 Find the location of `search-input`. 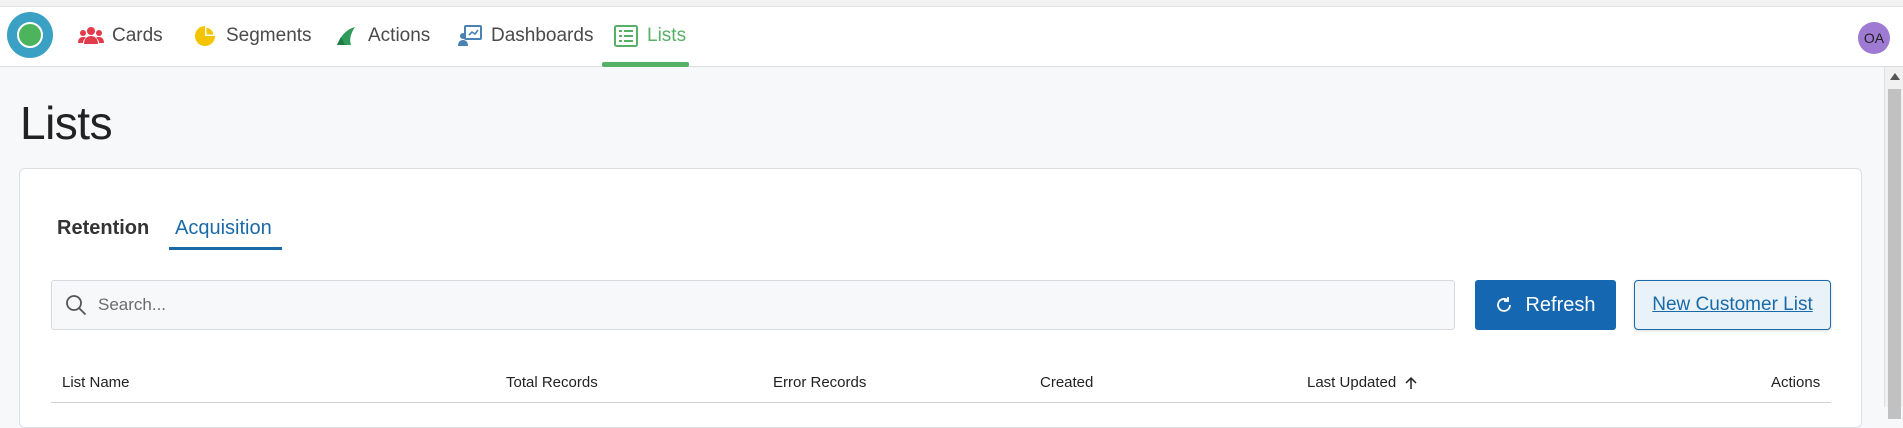

search-input is located at coordinates (748, 305).